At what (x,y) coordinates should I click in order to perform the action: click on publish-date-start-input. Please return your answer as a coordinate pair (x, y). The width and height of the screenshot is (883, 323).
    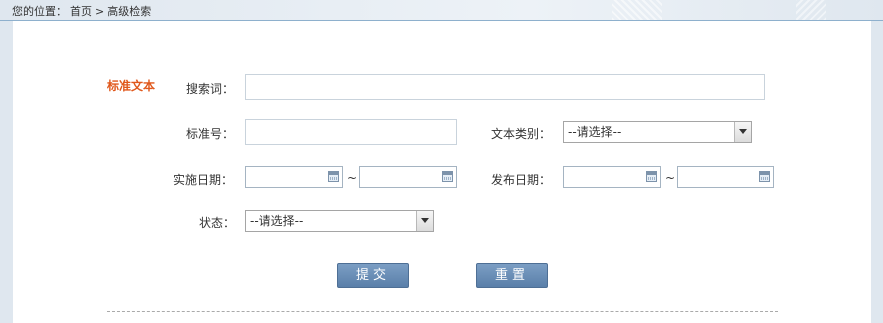
    Looking at the image, I should click on (612, 177).